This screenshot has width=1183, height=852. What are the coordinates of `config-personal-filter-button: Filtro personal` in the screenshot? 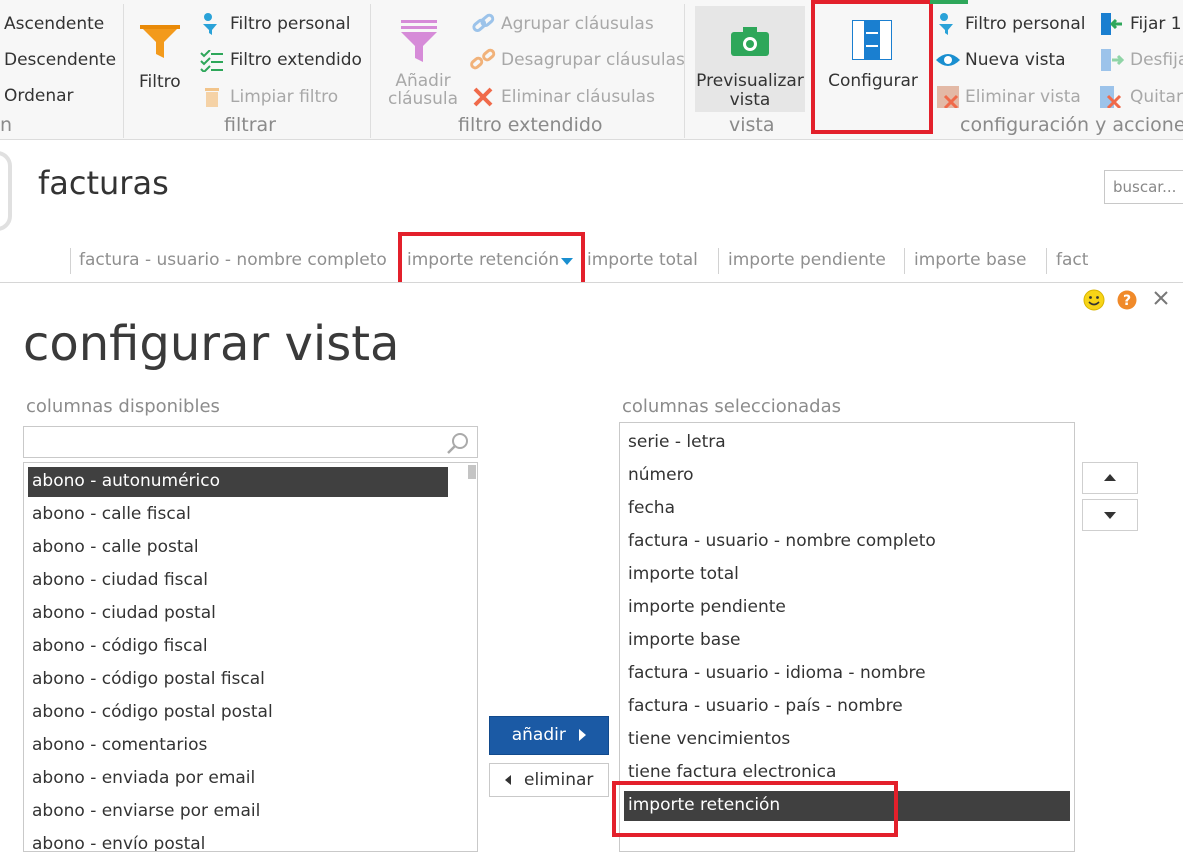 It's located at (1025, 24).